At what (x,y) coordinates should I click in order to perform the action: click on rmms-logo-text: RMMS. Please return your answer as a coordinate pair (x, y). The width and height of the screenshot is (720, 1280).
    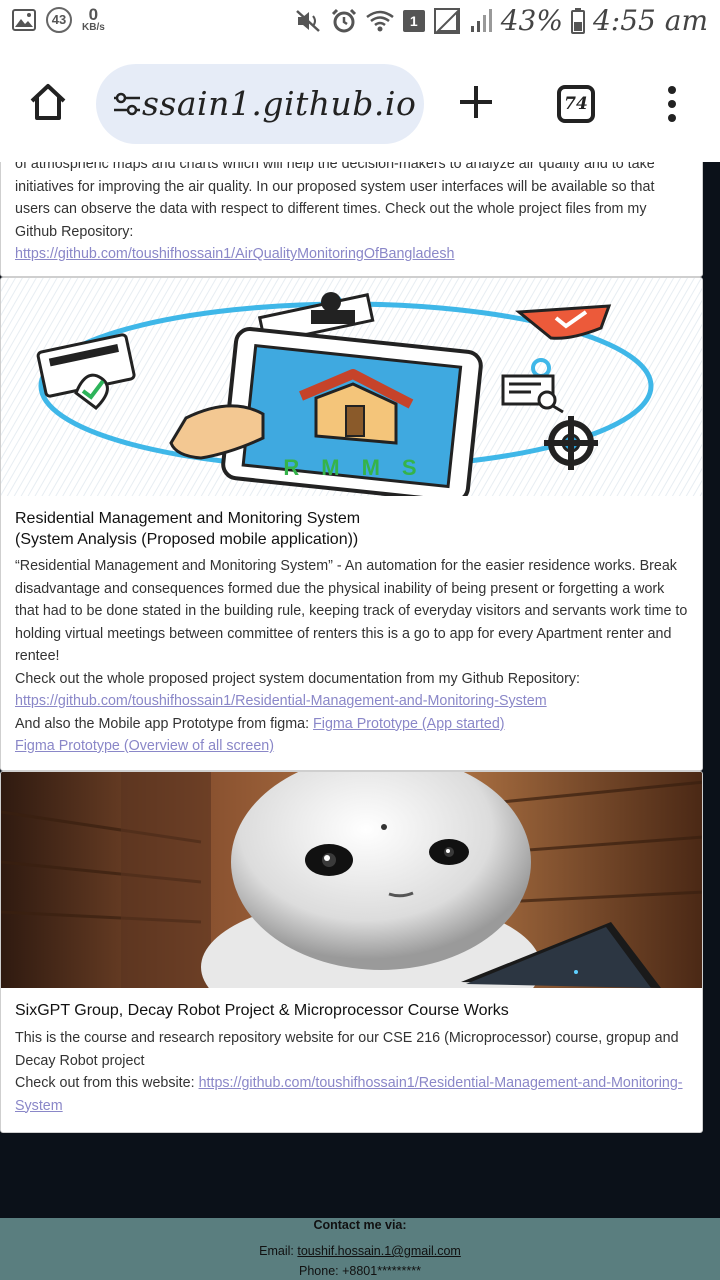
    Looking at the image, I should click on (360, 467).